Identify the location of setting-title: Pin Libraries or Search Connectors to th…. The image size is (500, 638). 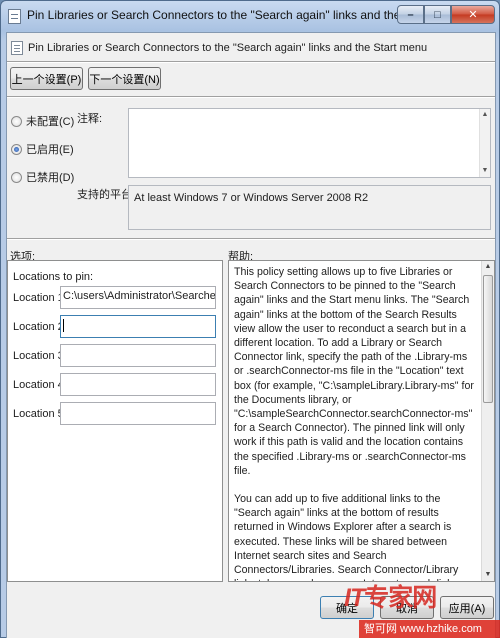
(228, 48).